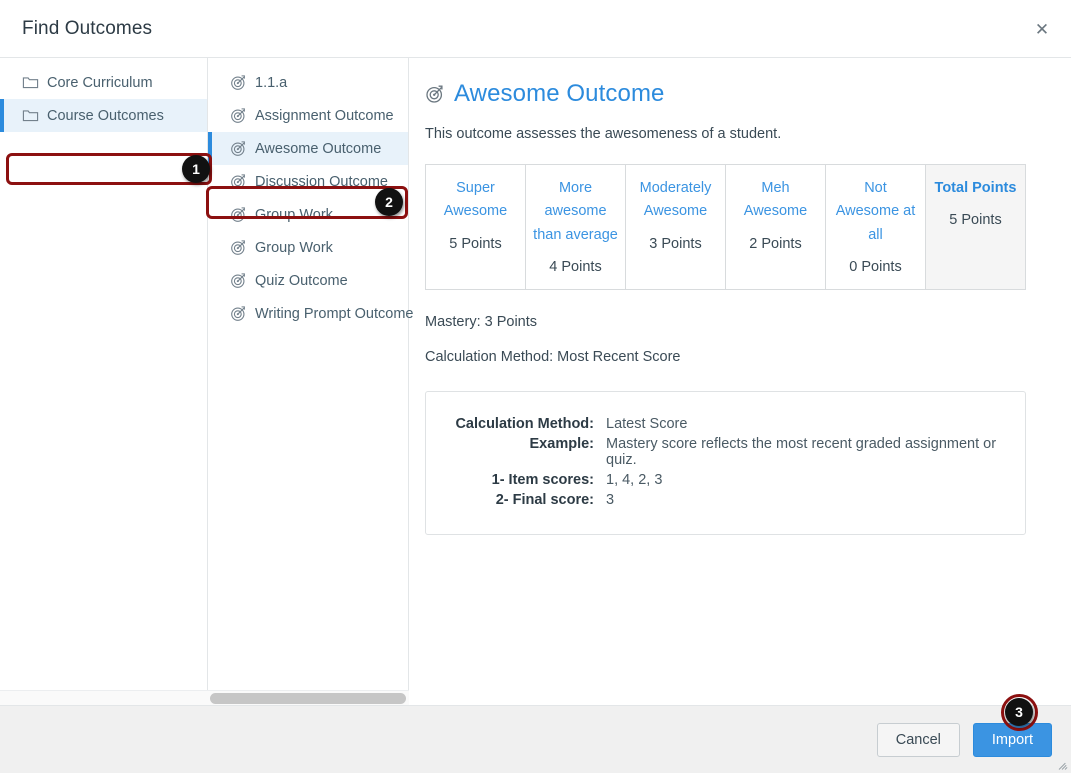  Describe the element at coordinates (726, 480) in the screenshot. I see `example-row: 1- Item scores: 1, 4, 2, 3` at that location.